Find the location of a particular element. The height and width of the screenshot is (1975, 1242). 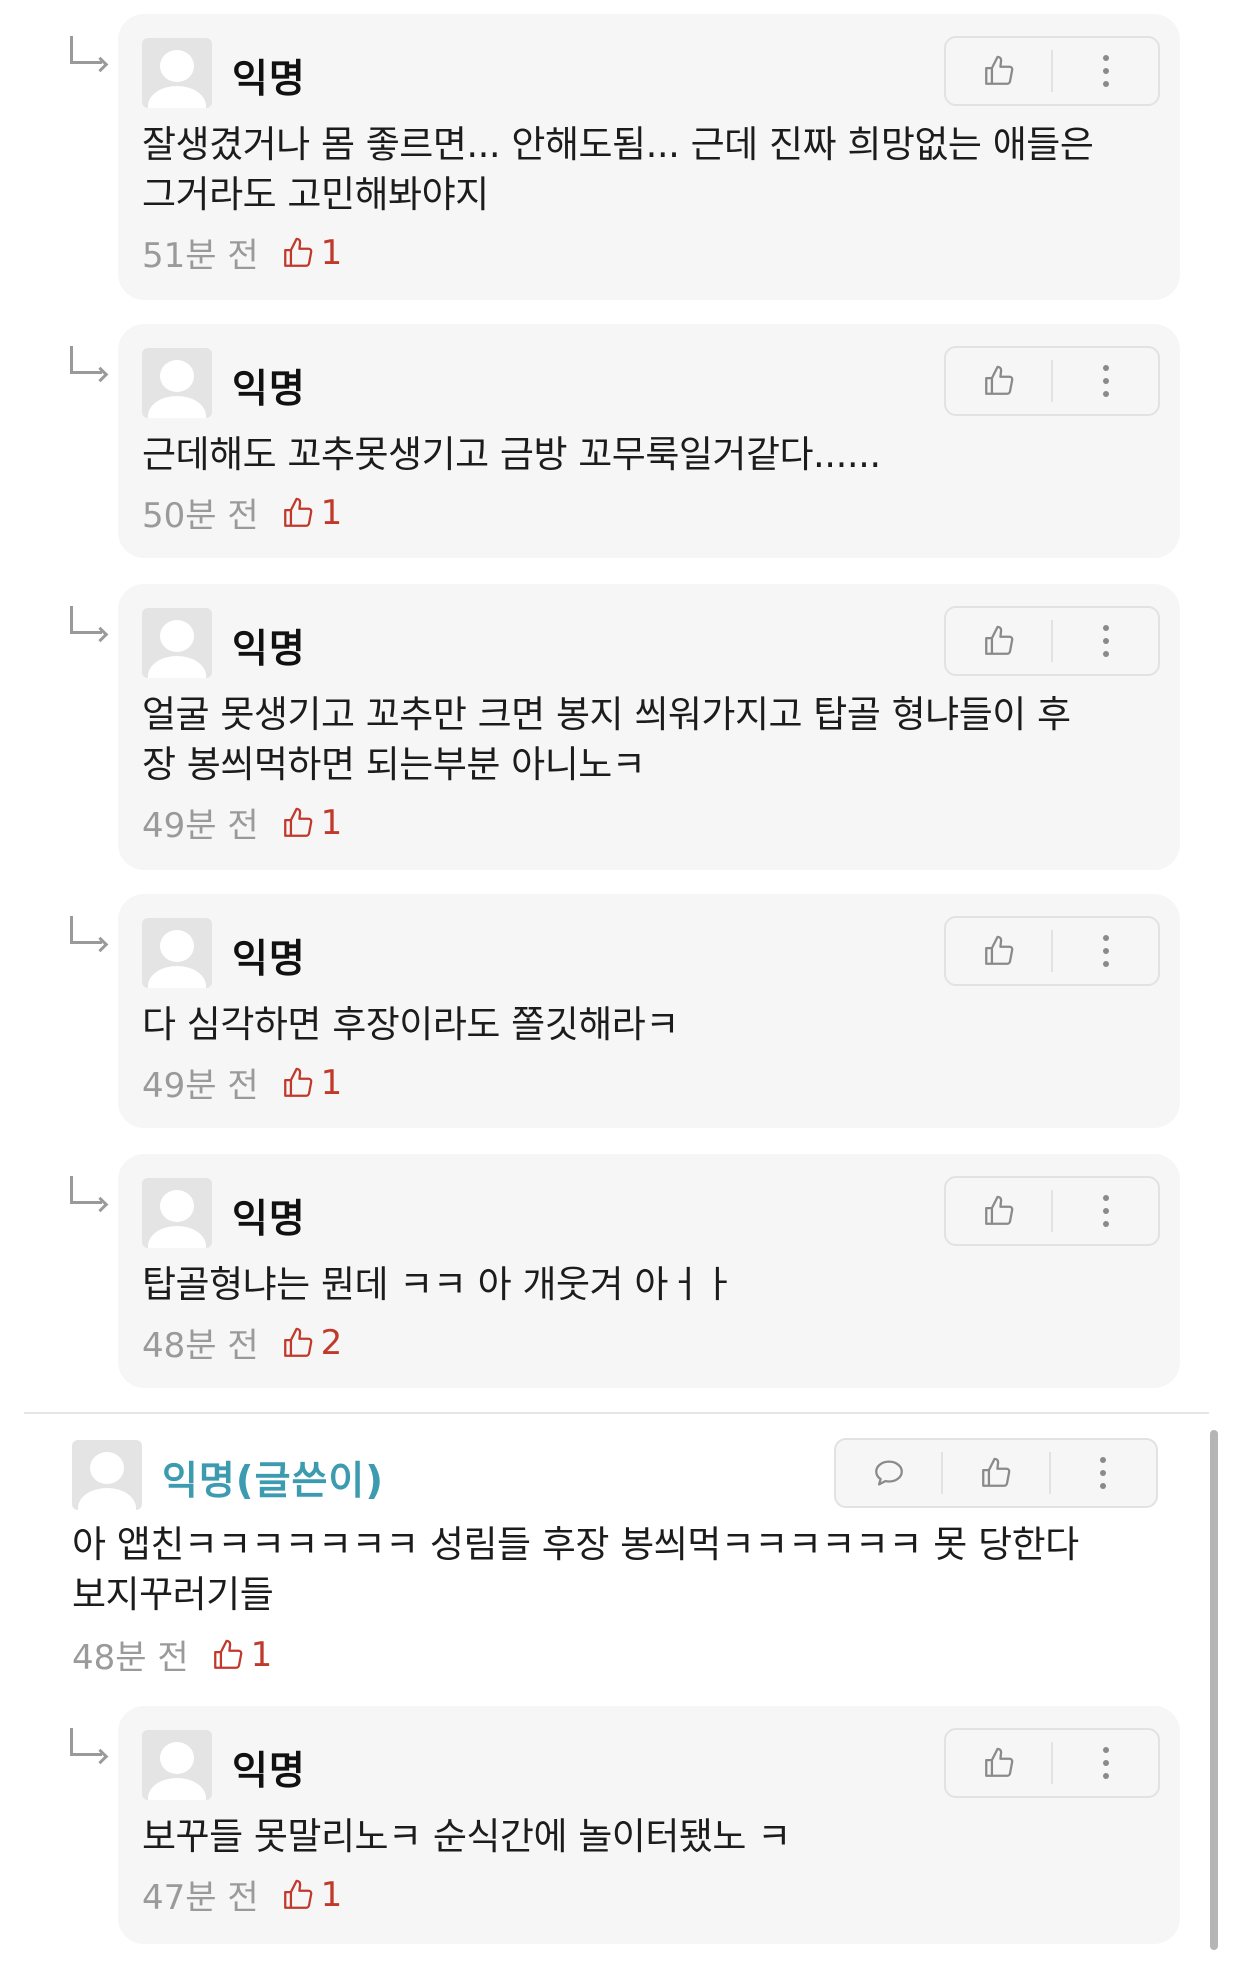

comment-meta: 48분 전 1 is located at coordinates (172, 1654).